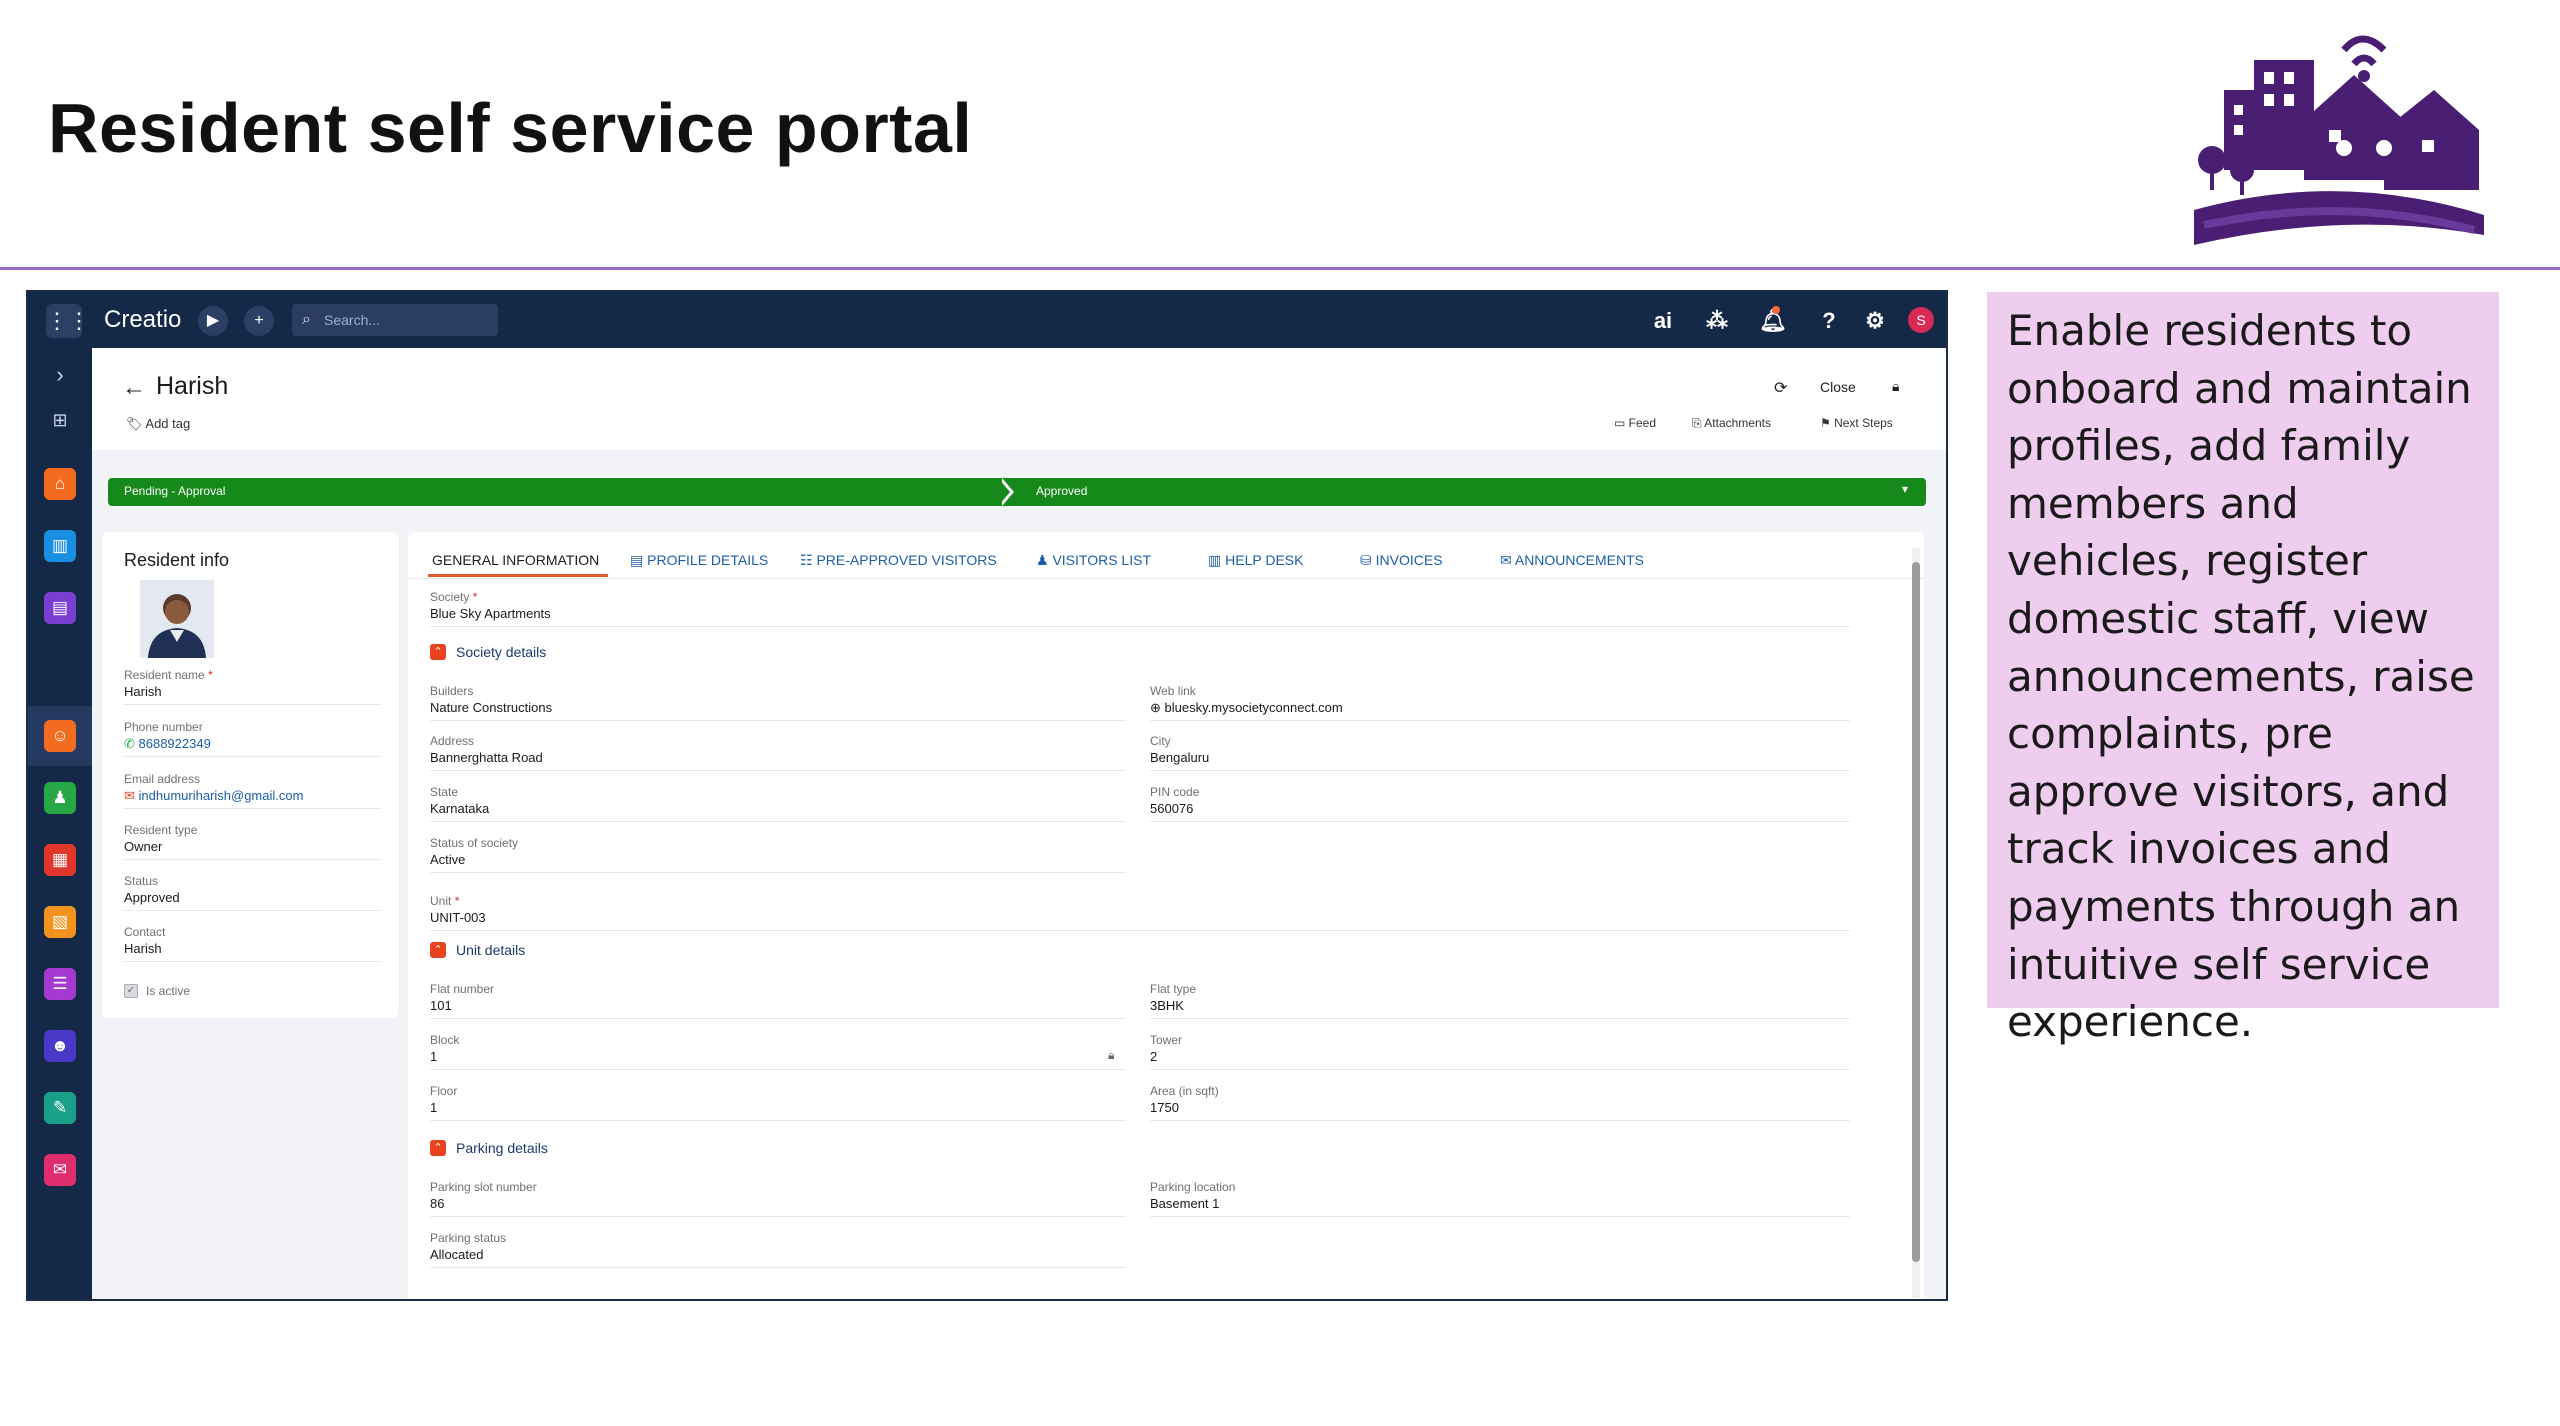 The height and width of the screenshot is (1426, 2560). What do you see at coordinates (1093, 560) in the screenshot?
I see `tab-visitors-list: ♟ VISITORS LIST` at bounding box center [1093, 560].